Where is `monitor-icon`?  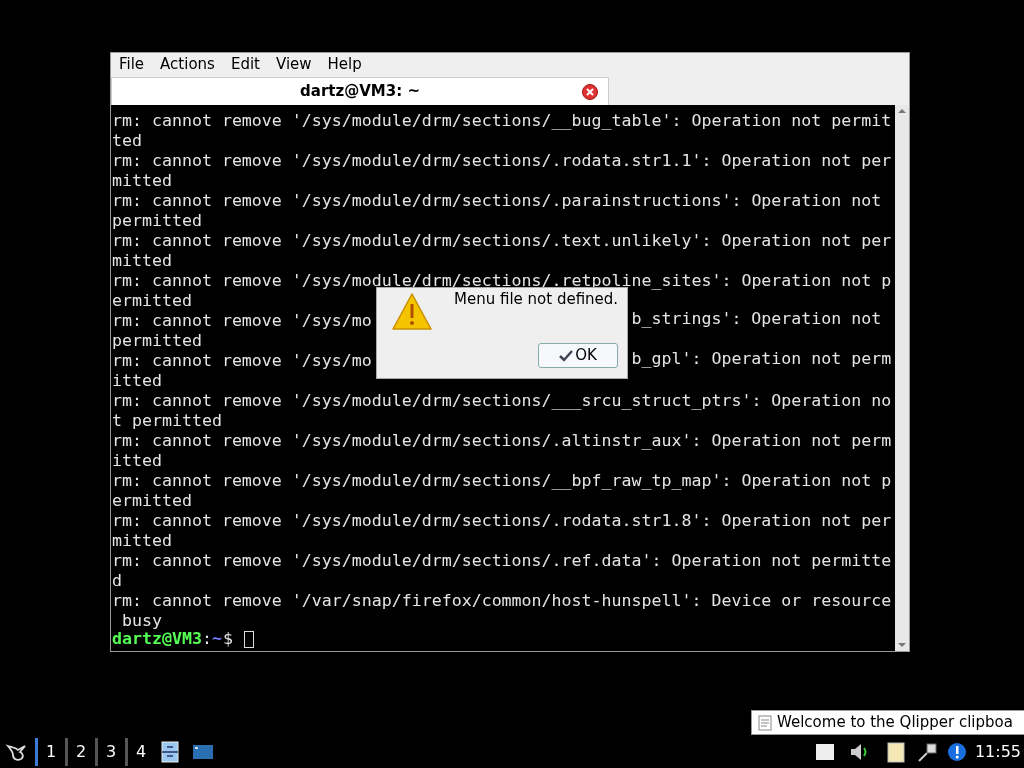 monitor-icon is located at coordinates (203, 752).